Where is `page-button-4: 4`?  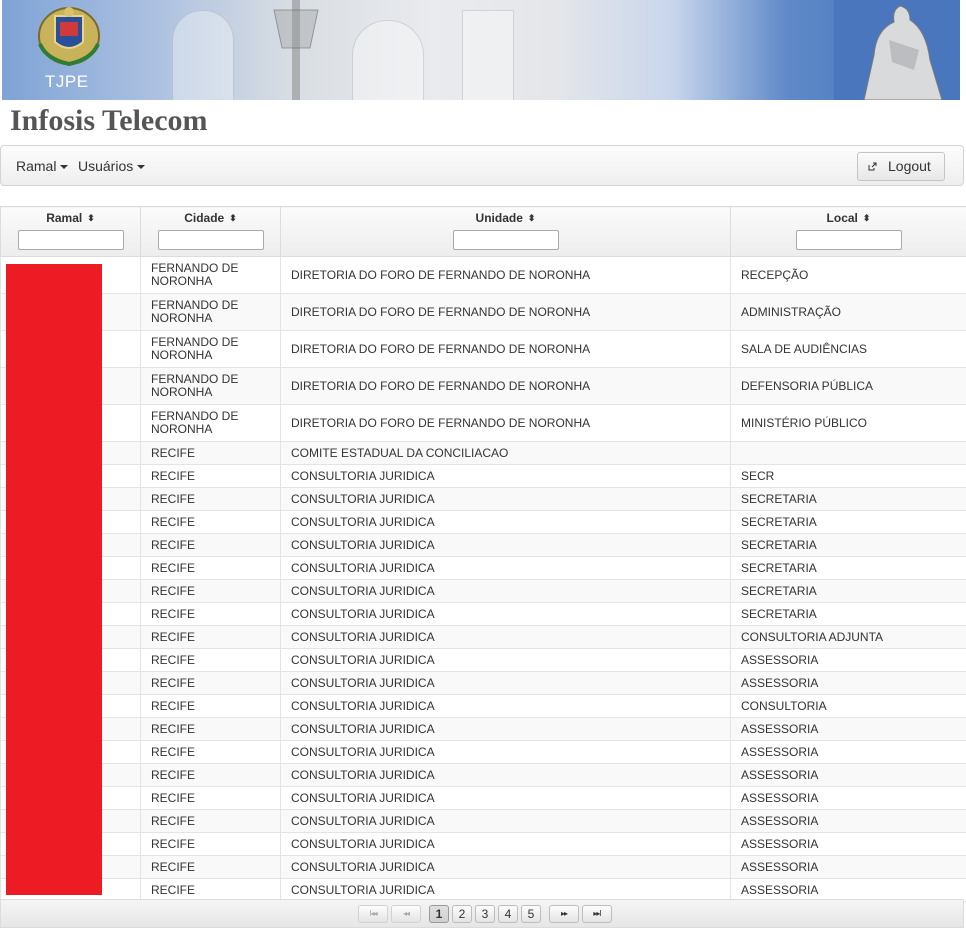
page-button-4: 4 is located at coordinates (508, 914).